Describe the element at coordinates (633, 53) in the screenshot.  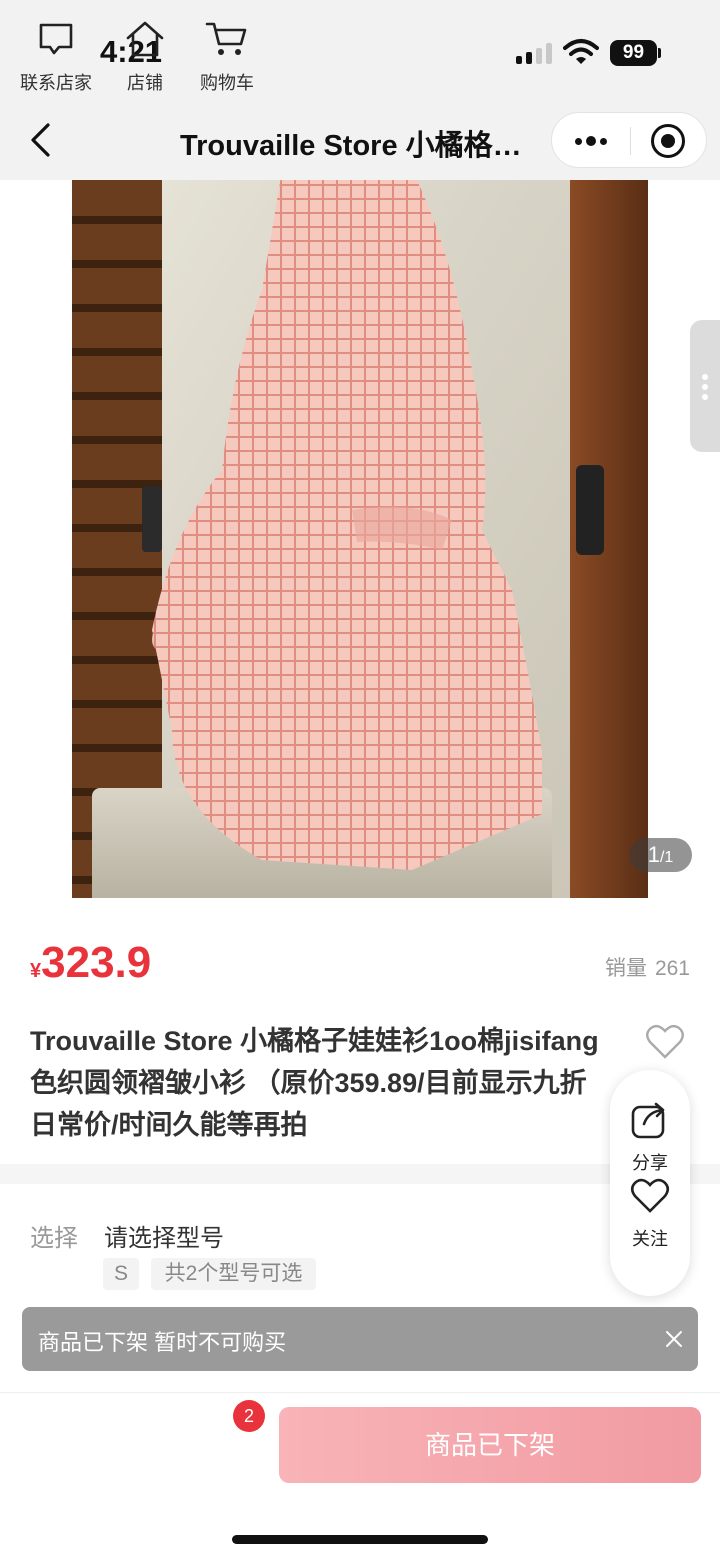
I see `battery-icon: 99` at that location.